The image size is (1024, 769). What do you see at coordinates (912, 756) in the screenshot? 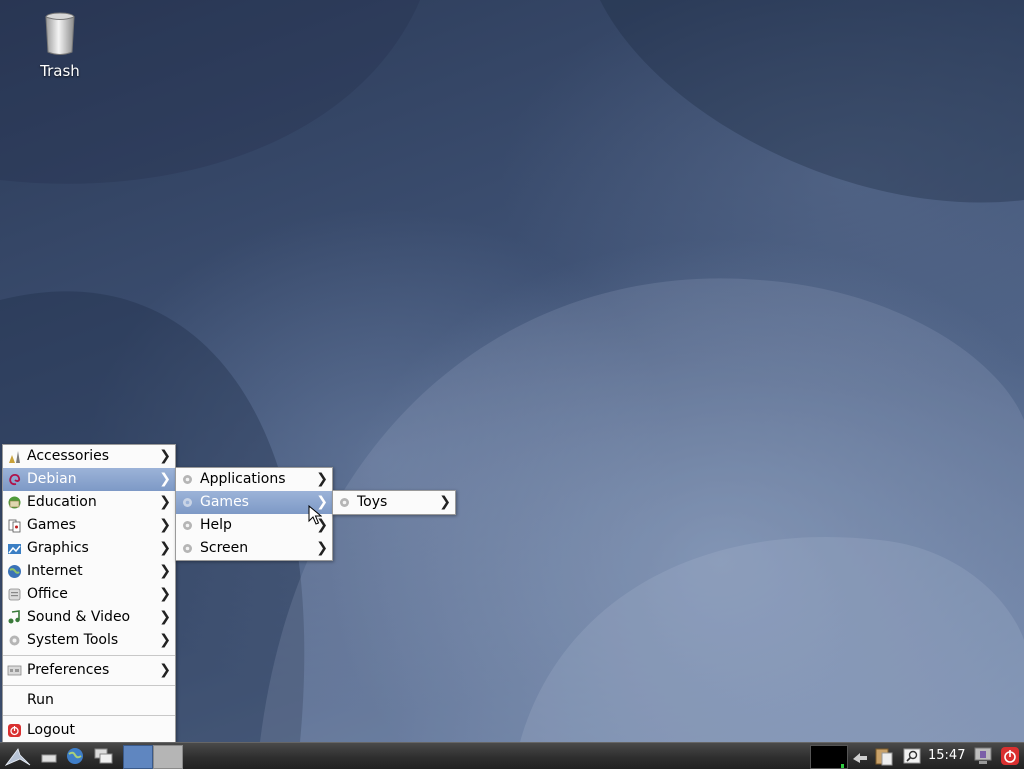
I see `search-icon` at bounding box center [912, 756].